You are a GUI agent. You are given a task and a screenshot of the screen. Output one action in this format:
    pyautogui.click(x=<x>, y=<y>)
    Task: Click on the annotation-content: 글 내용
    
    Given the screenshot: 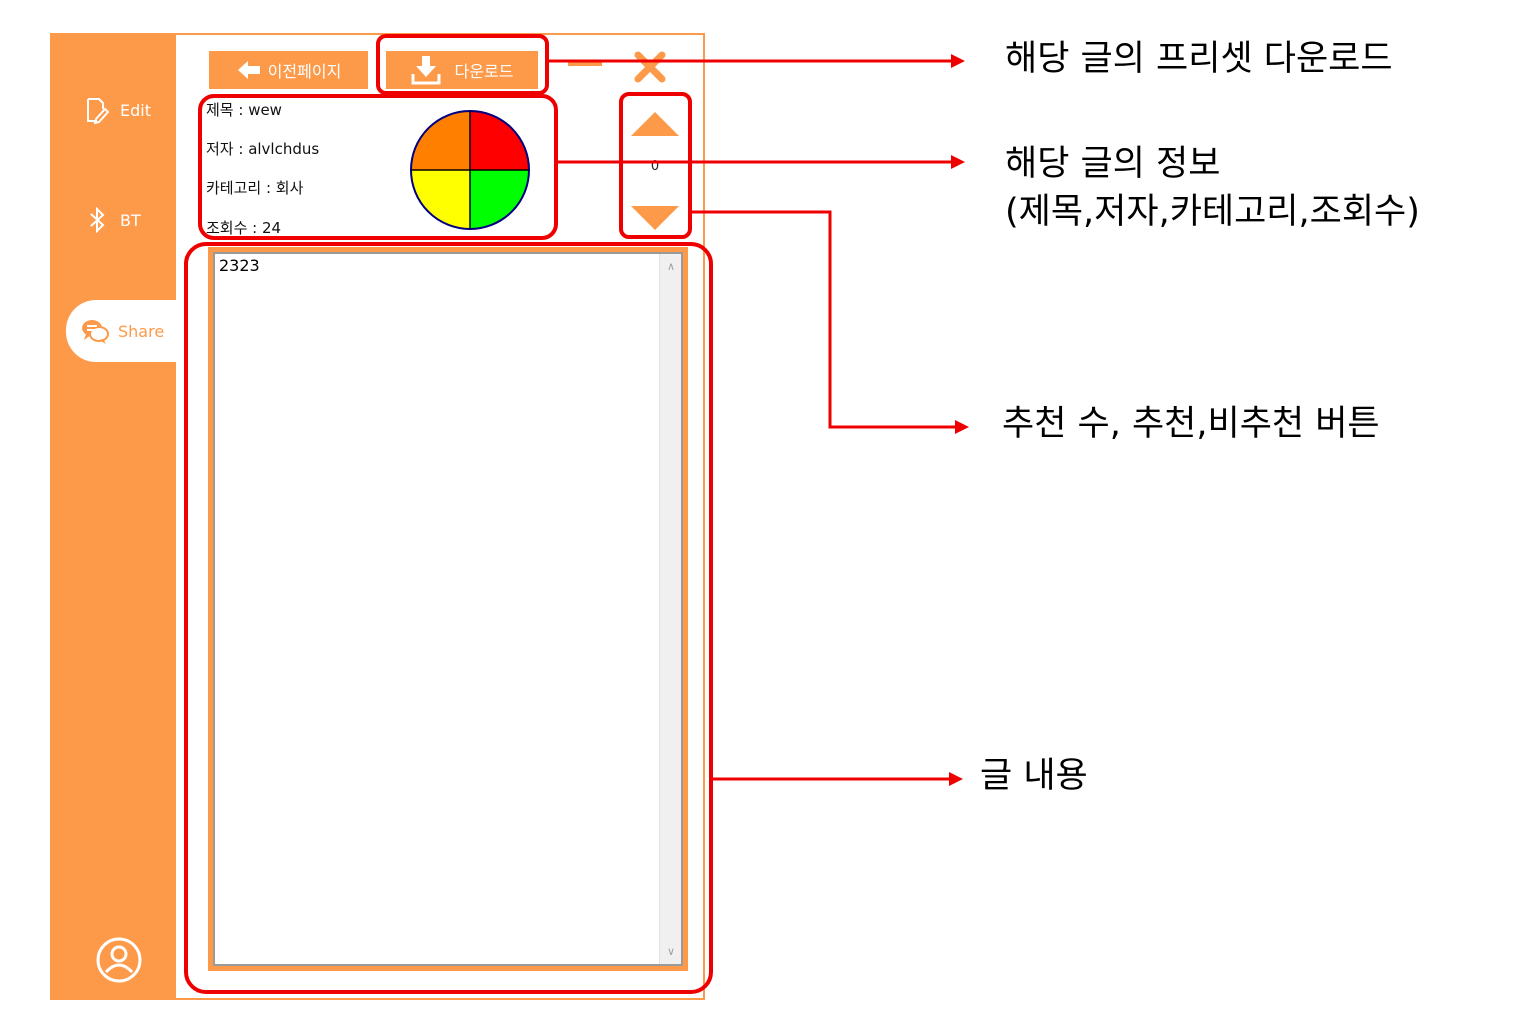 What is the action you would take?
    pyautogui.click(x=1034, y=776)
    